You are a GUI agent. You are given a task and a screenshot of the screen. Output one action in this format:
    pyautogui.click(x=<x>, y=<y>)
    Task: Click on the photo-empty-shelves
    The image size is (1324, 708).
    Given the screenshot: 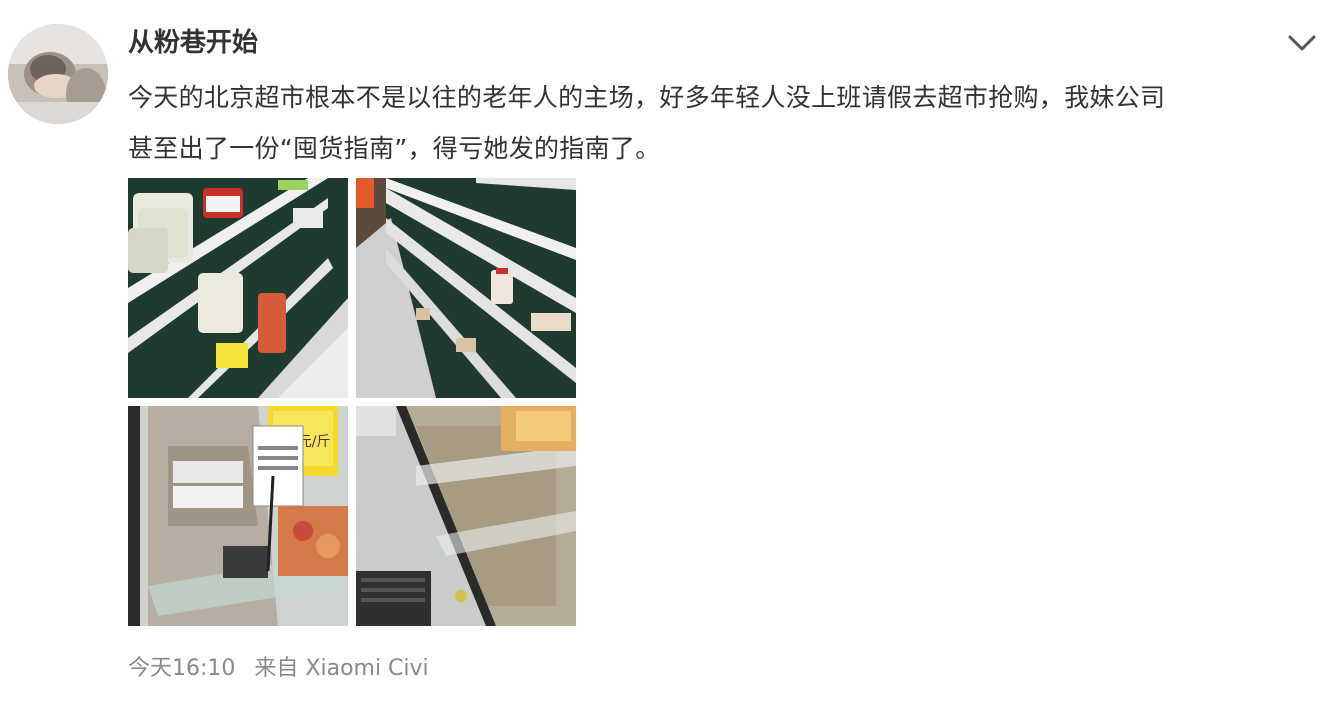 What is the action you would take?
    pyautogui.click(x=466, y=288)
    